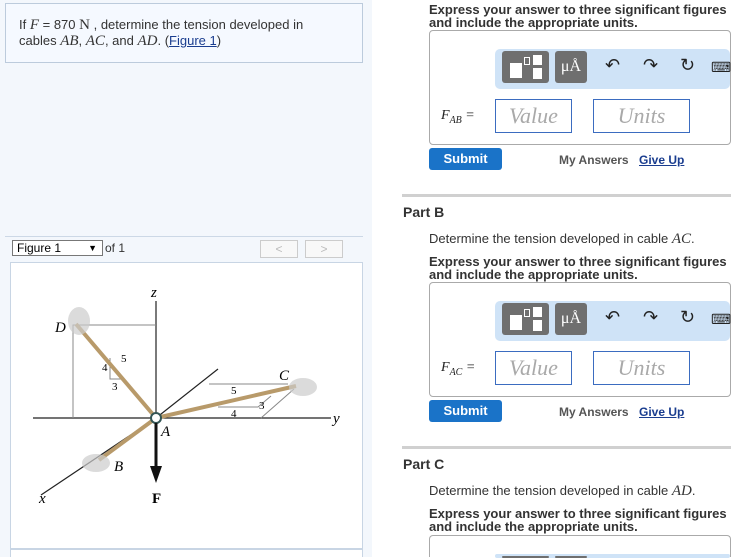  Describe the element at coordinates (456, 372) in the screenshot. I see `label-sub: AC` at that location.